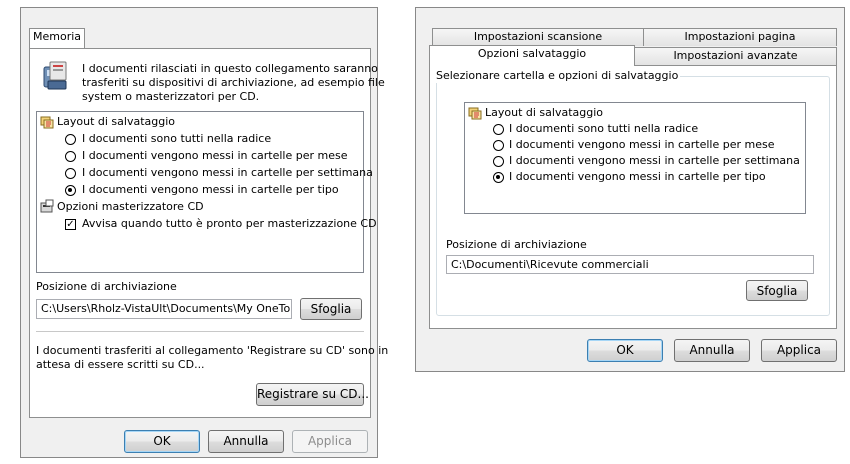 The image size is (850, 464). I want to click on tab-advanced-settings-label: Impostazioni avanzate, so click(735, 55).